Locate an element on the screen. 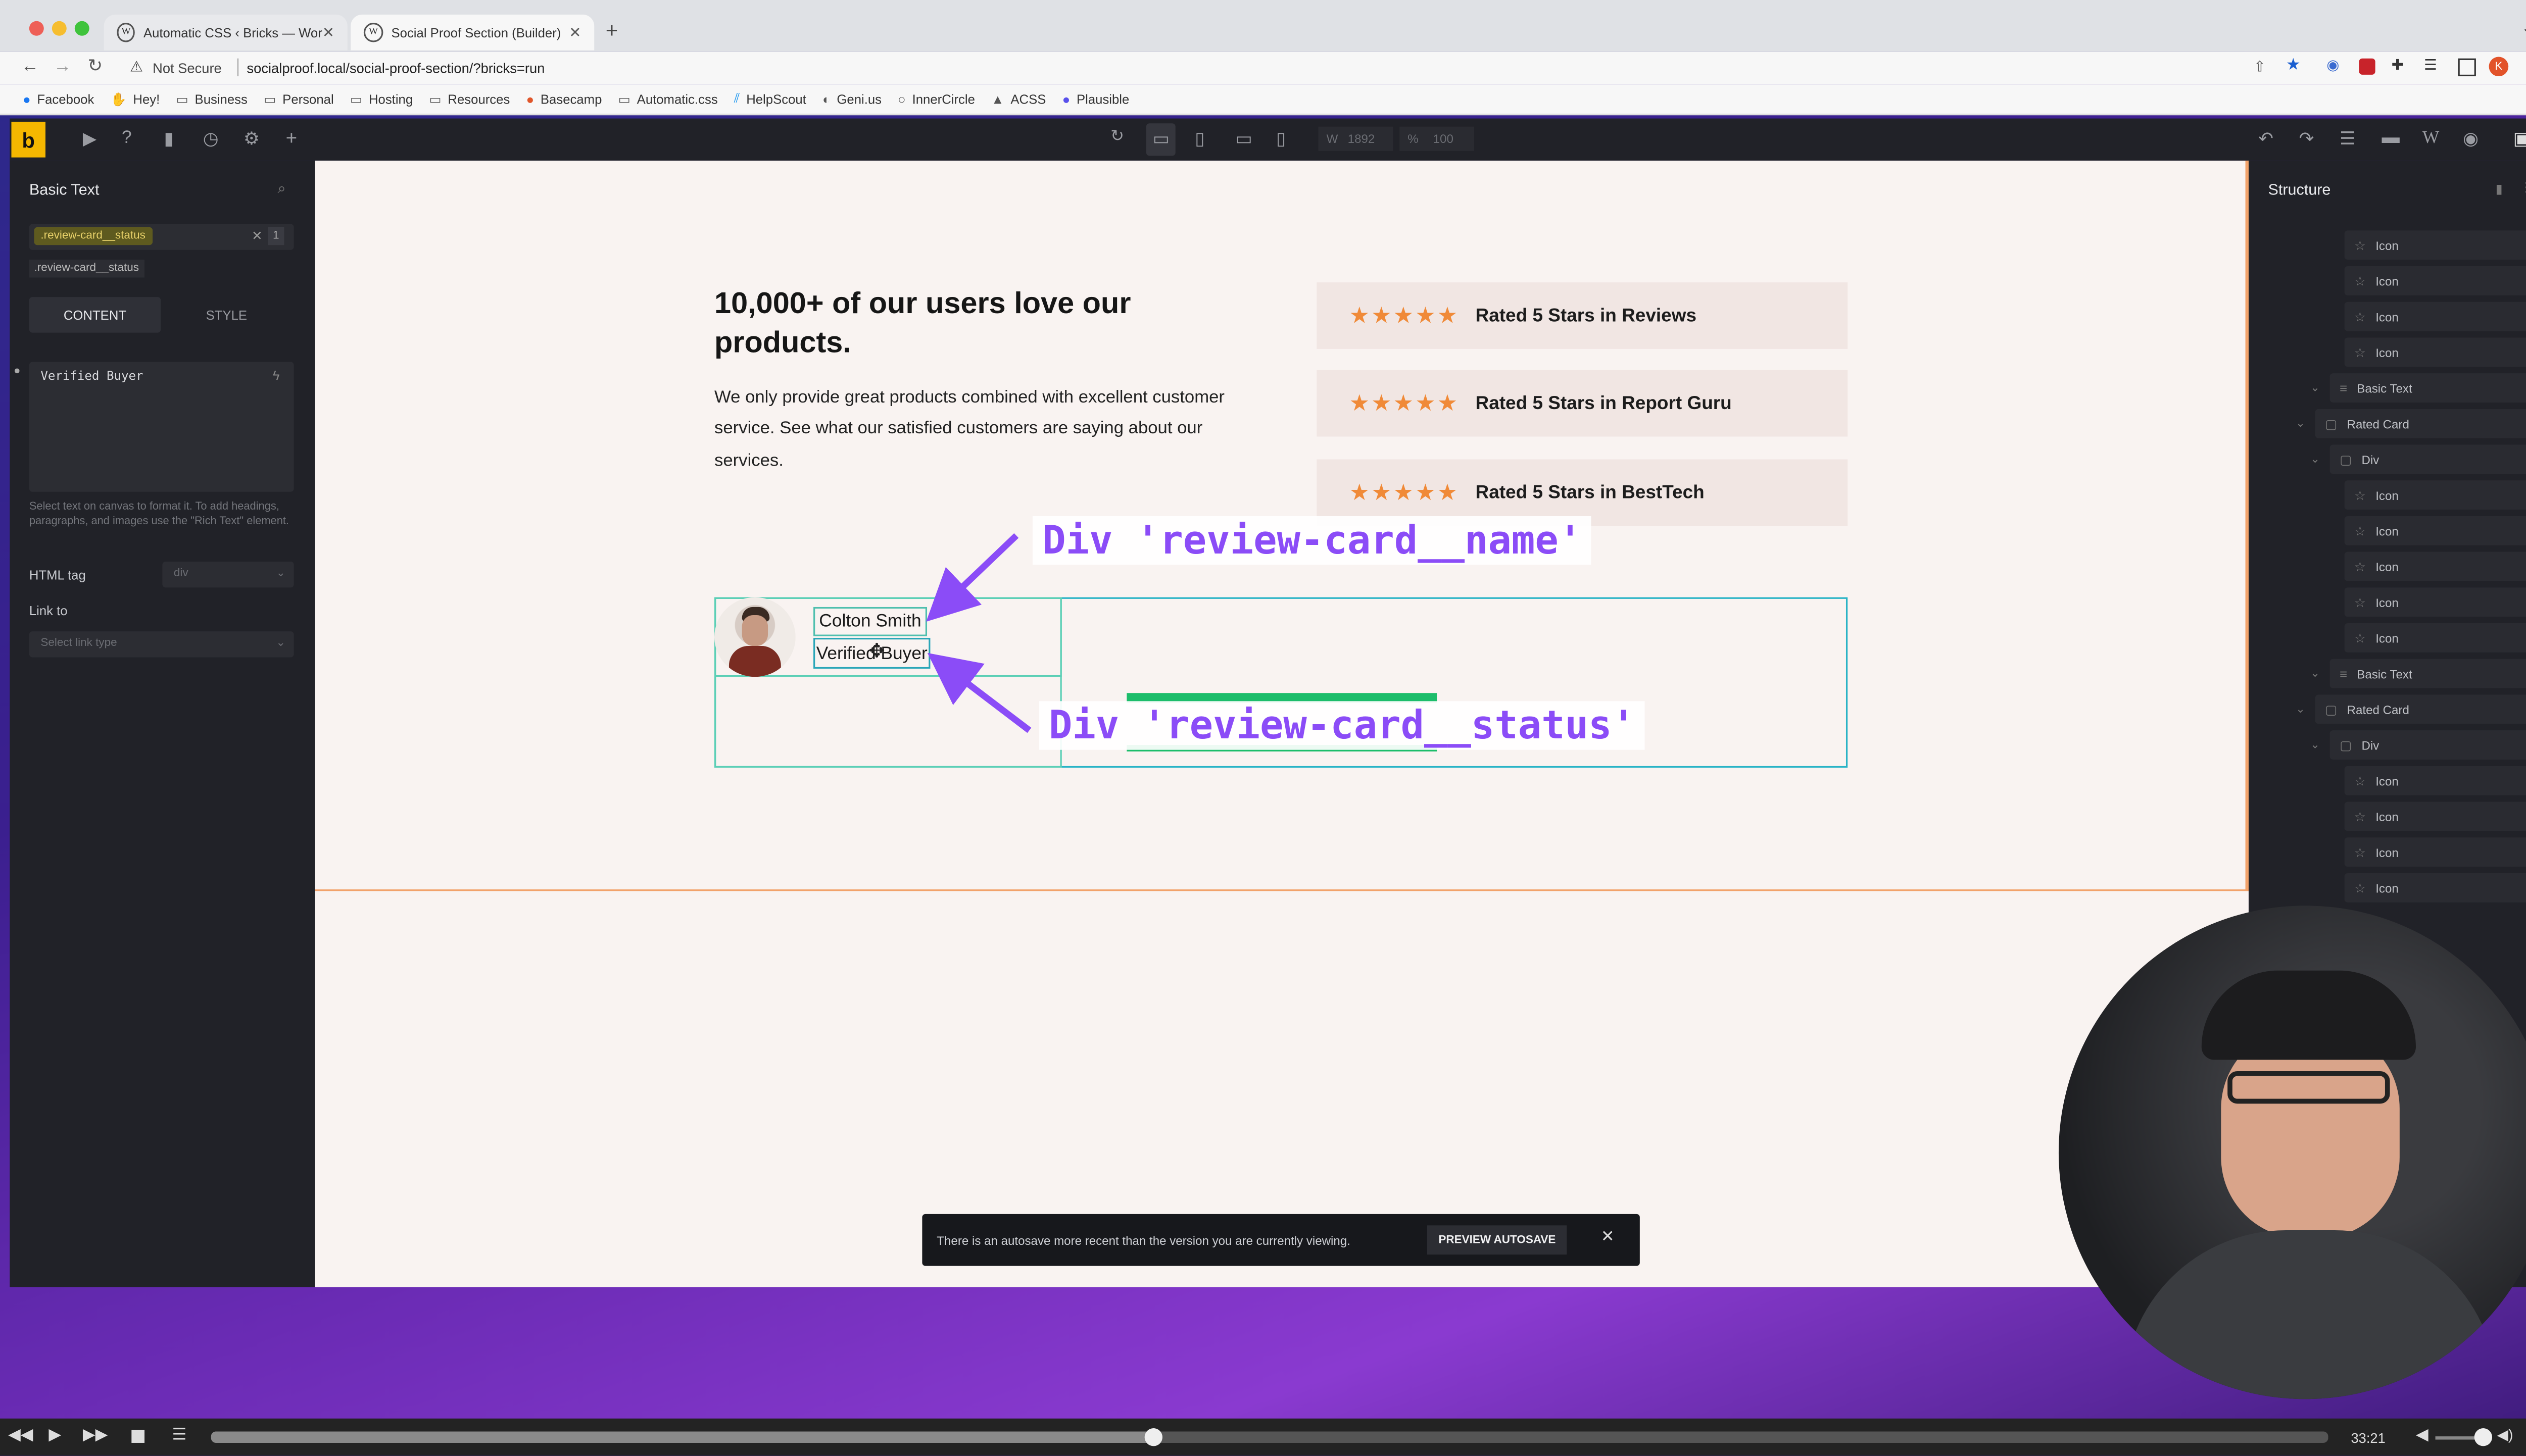 Image resolution: width=2526 pixels, height=1456 pixels. profile-avatar: K is located at coordinates (2499, 67).